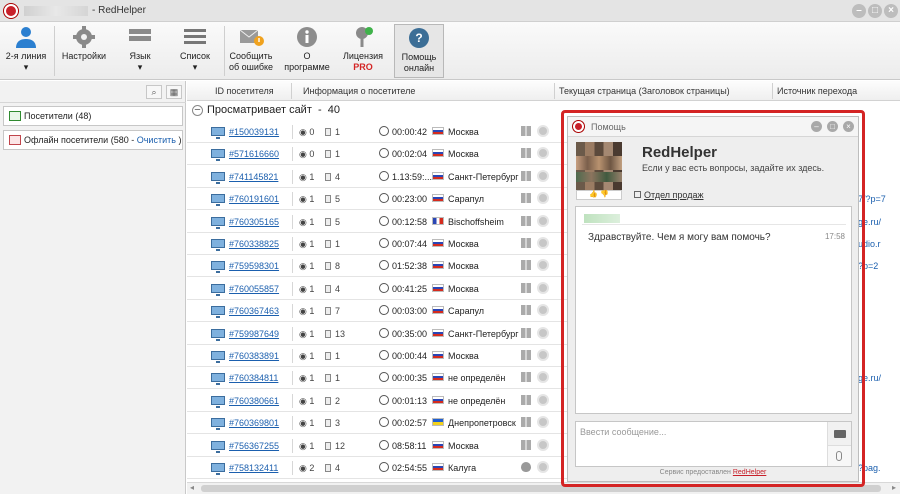  Describe the element at coordinates (359, 91) in the screenshot. I see `col-visitor-info: Информация о посетителе` at that location.